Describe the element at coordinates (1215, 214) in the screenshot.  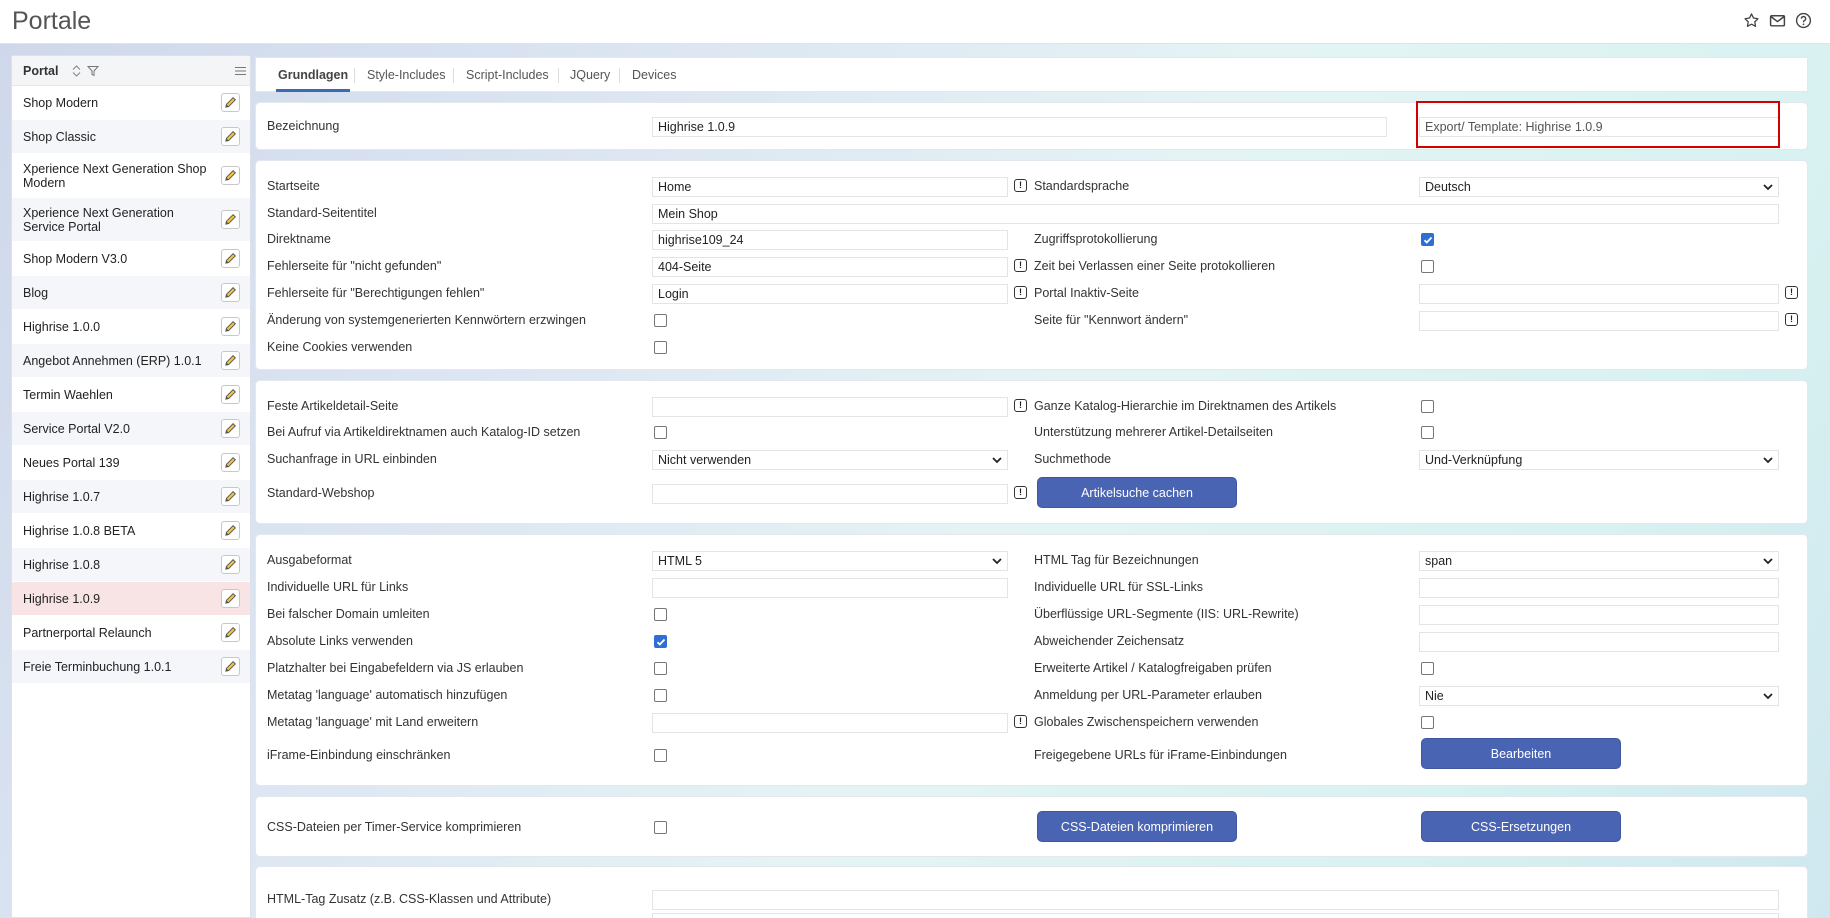
I see `seitentitel-input: Mein Shop` at that location.